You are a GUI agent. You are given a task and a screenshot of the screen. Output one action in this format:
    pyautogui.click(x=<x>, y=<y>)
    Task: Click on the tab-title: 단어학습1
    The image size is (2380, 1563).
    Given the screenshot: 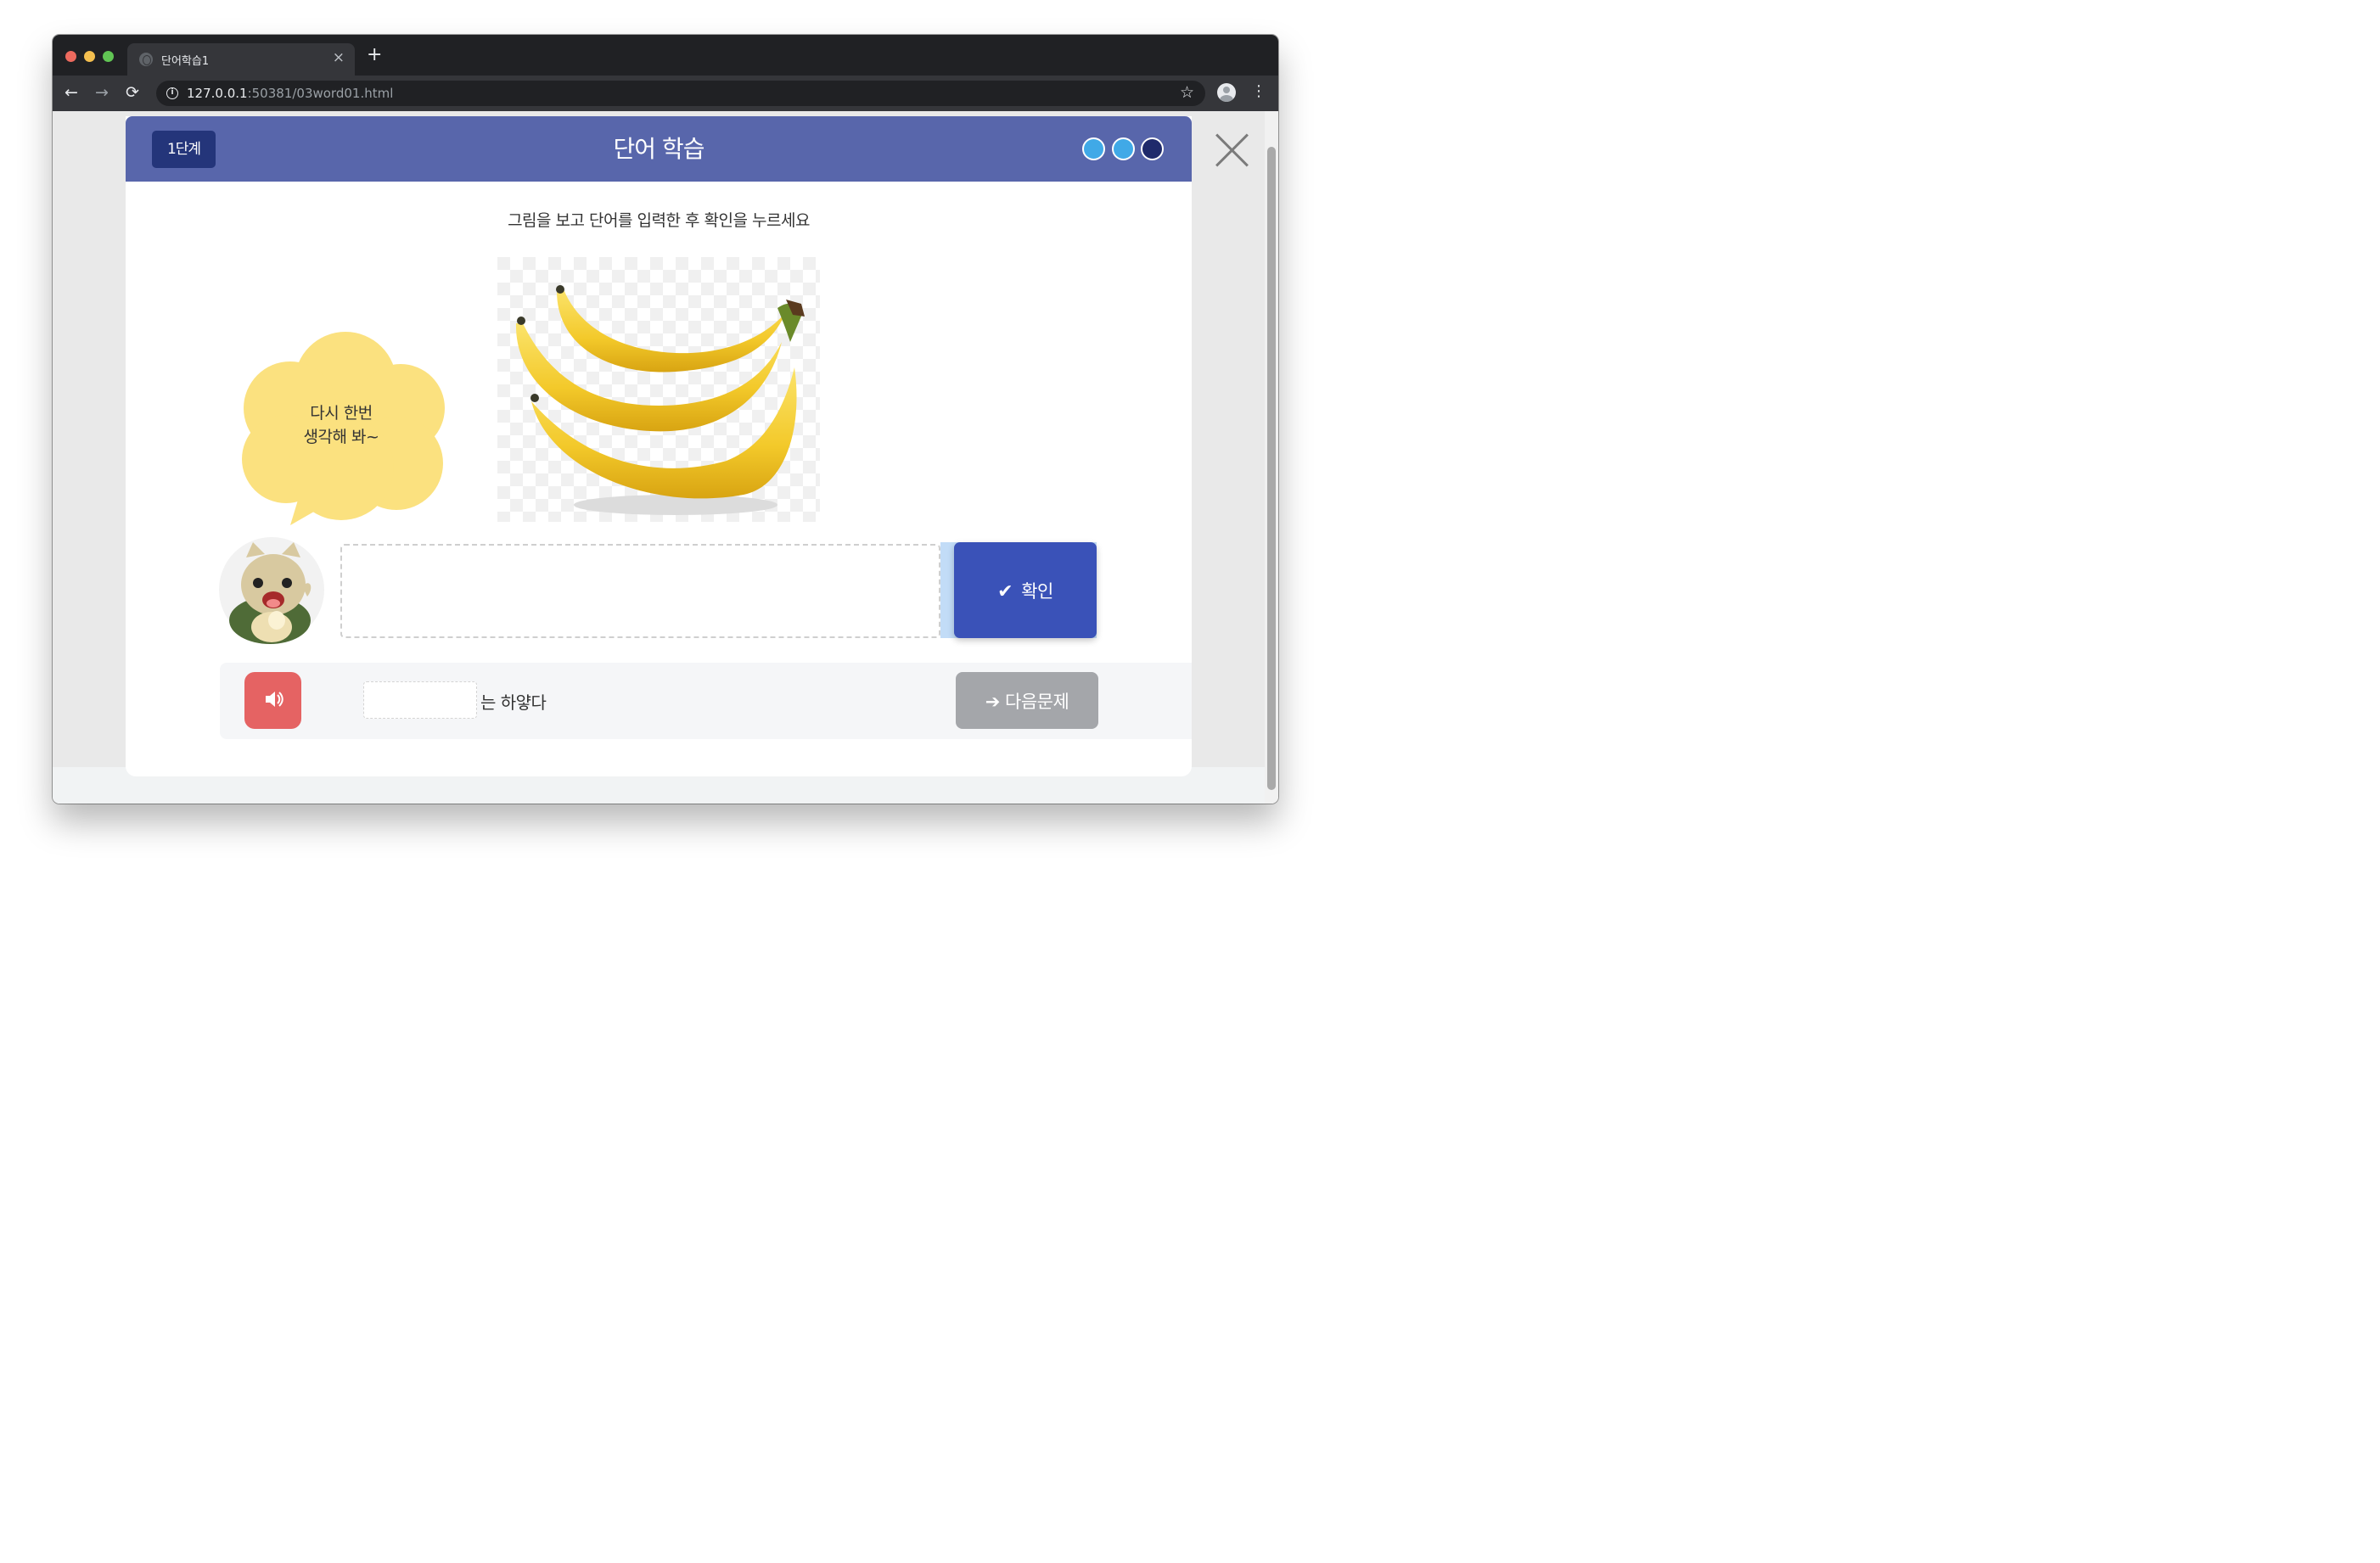 What is the action you would take?
    pyautogui.click(x=185, y=62)
    